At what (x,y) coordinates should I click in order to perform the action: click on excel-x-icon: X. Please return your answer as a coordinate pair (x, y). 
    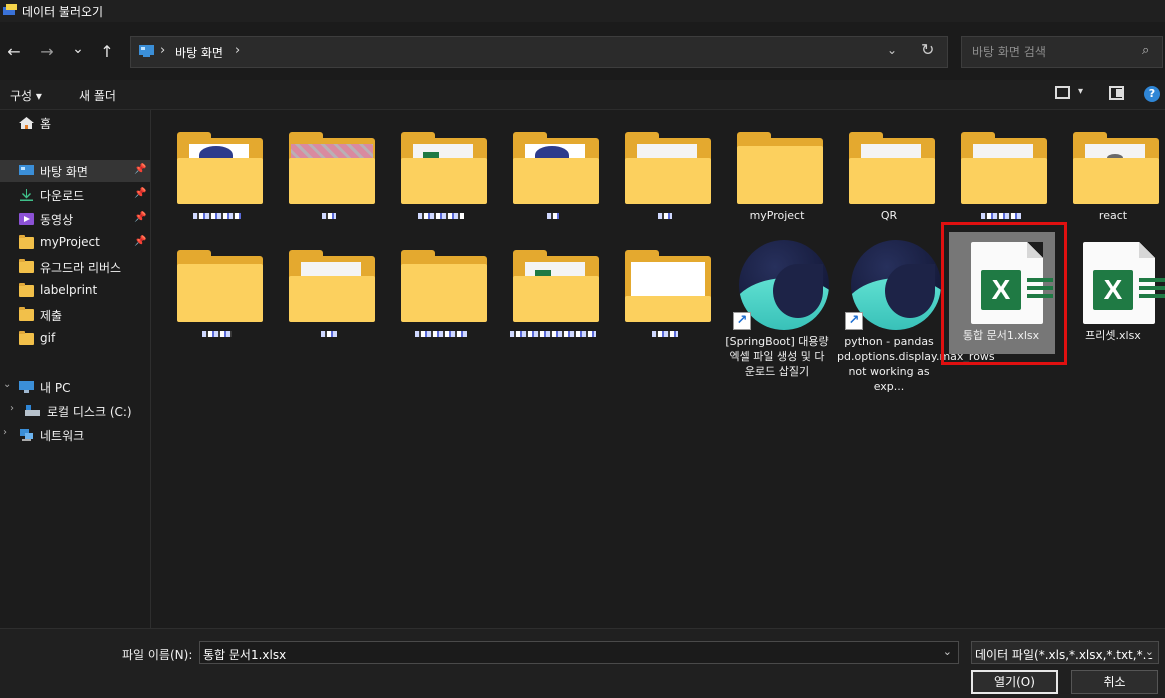
    Looking at the image, I should click on (1113, 290).